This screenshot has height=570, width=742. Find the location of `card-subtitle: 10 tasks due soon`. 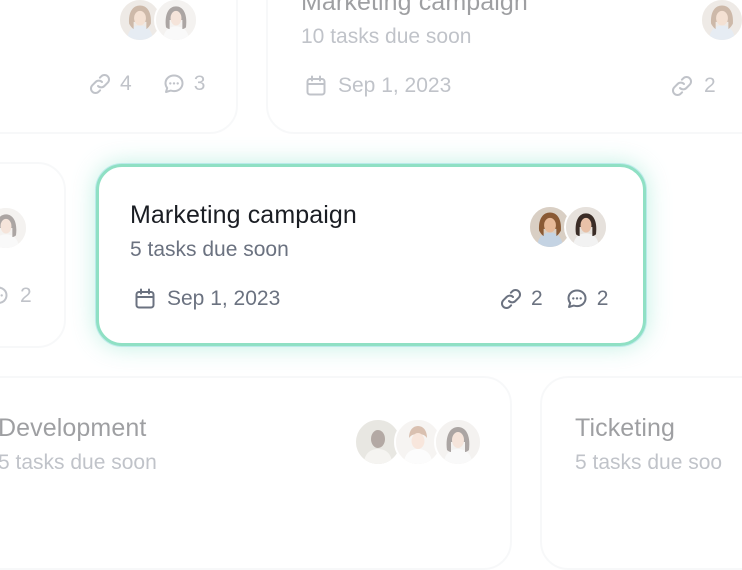

card-subtitle: 10 tasks due soon is located at coordinates (386, 36).